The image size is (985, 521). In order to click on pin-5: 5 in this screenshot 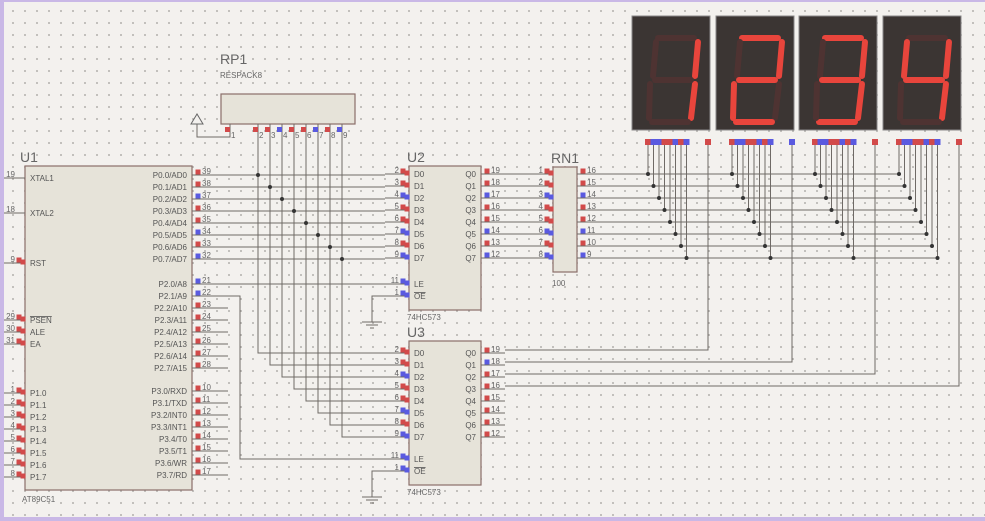, I will do `click(294, 132)`.